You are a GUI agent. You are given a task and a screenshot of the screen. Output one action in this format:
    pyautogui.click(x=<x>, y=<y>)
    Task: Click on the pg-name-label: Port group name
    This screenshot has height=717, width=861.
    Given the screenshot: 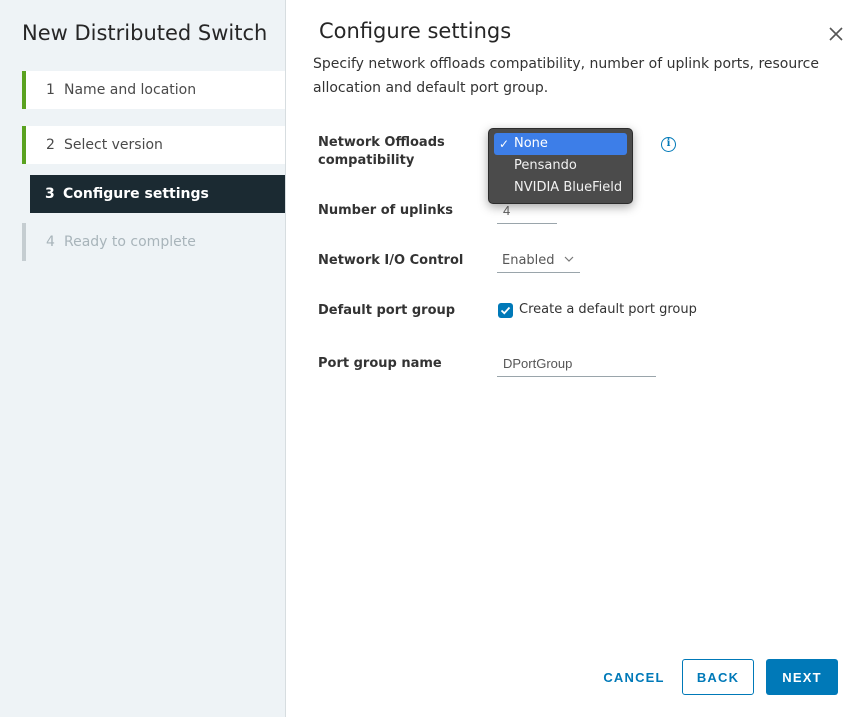 What is the action you would take?
    pyautogui.click(x=380, y=363)
    